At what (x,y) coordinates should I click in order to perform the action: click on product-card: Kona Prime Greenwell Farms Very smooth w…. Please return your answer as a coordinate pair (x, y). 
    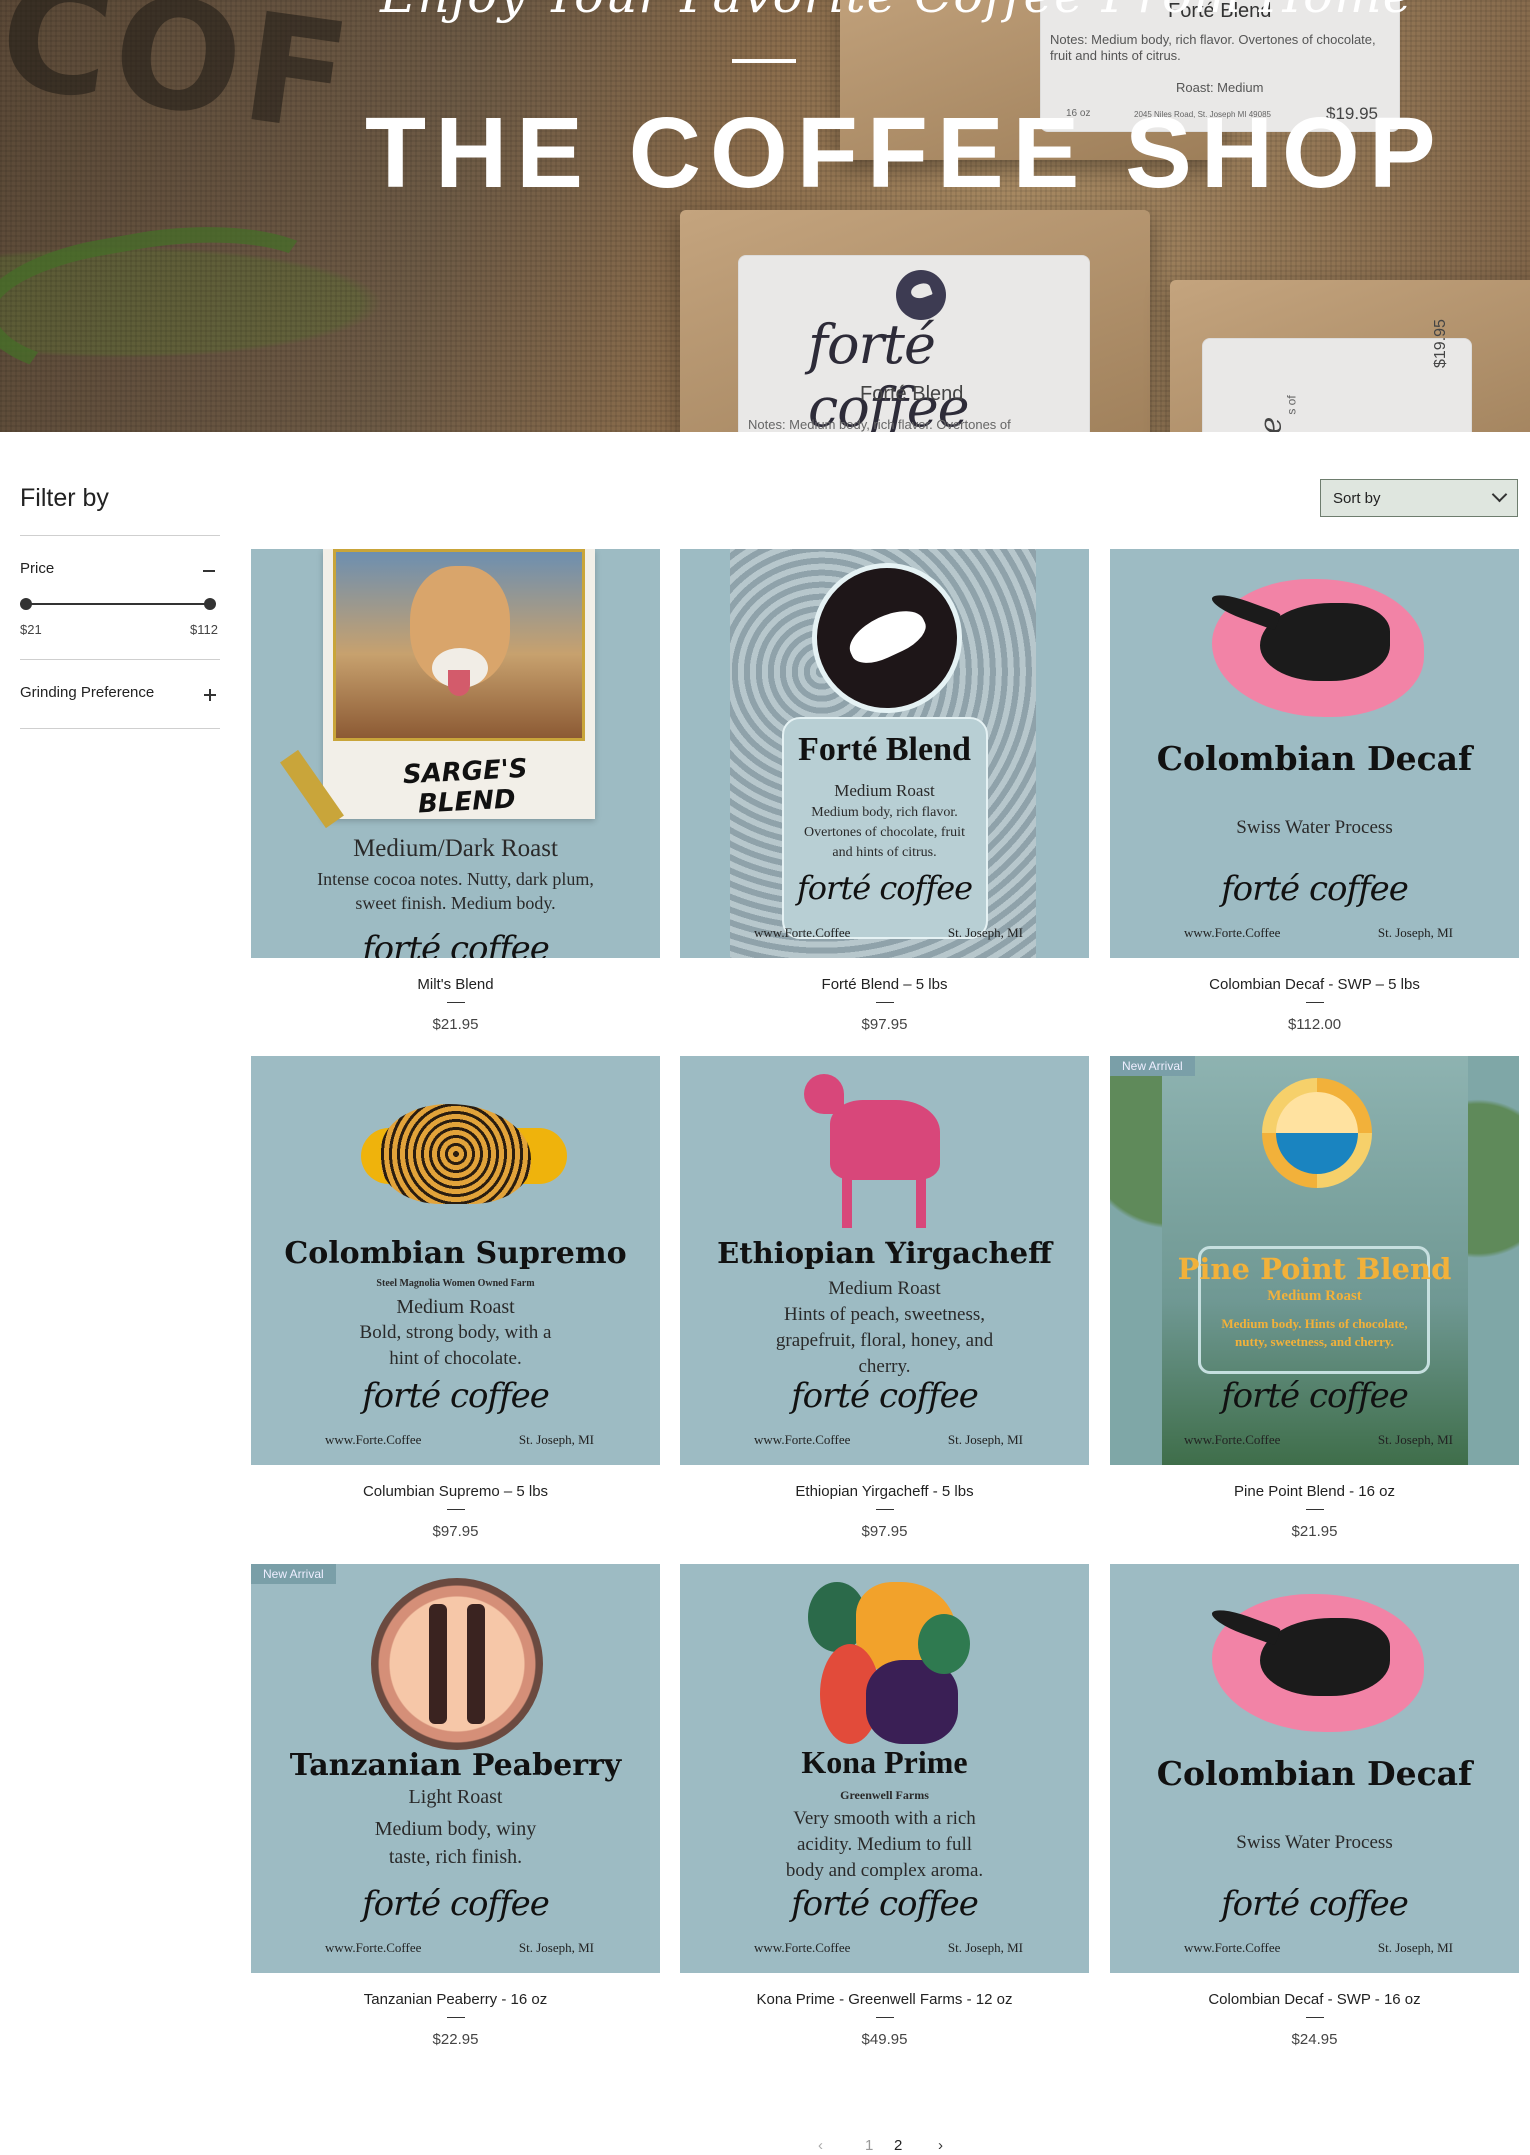
    Looking at the image, I should click on (884, 1806).